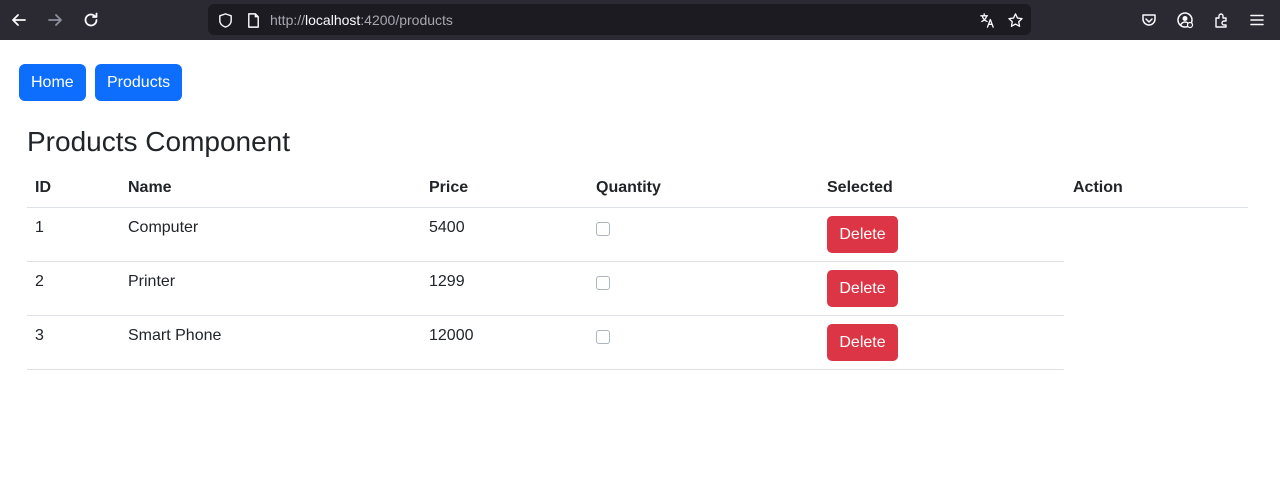 The width and height of the screenshot is (1280, 496). I want to click on url-scheme: http://, so click(288, 20).